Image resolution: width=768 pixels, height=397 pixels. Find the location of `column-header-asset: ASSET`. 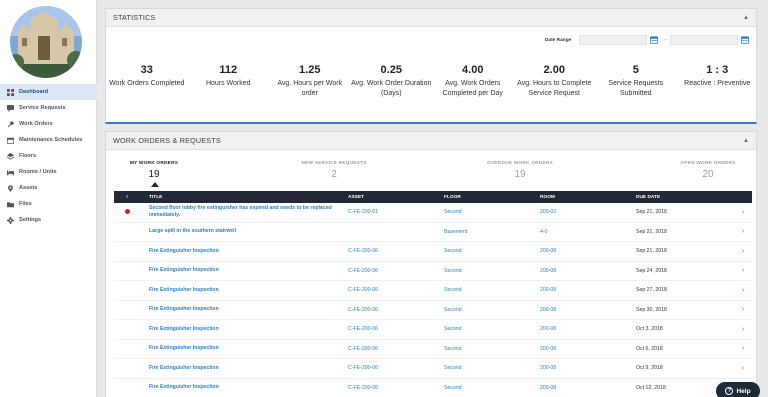

column-header-asset: ASSET is located at coordinates (396, 197).